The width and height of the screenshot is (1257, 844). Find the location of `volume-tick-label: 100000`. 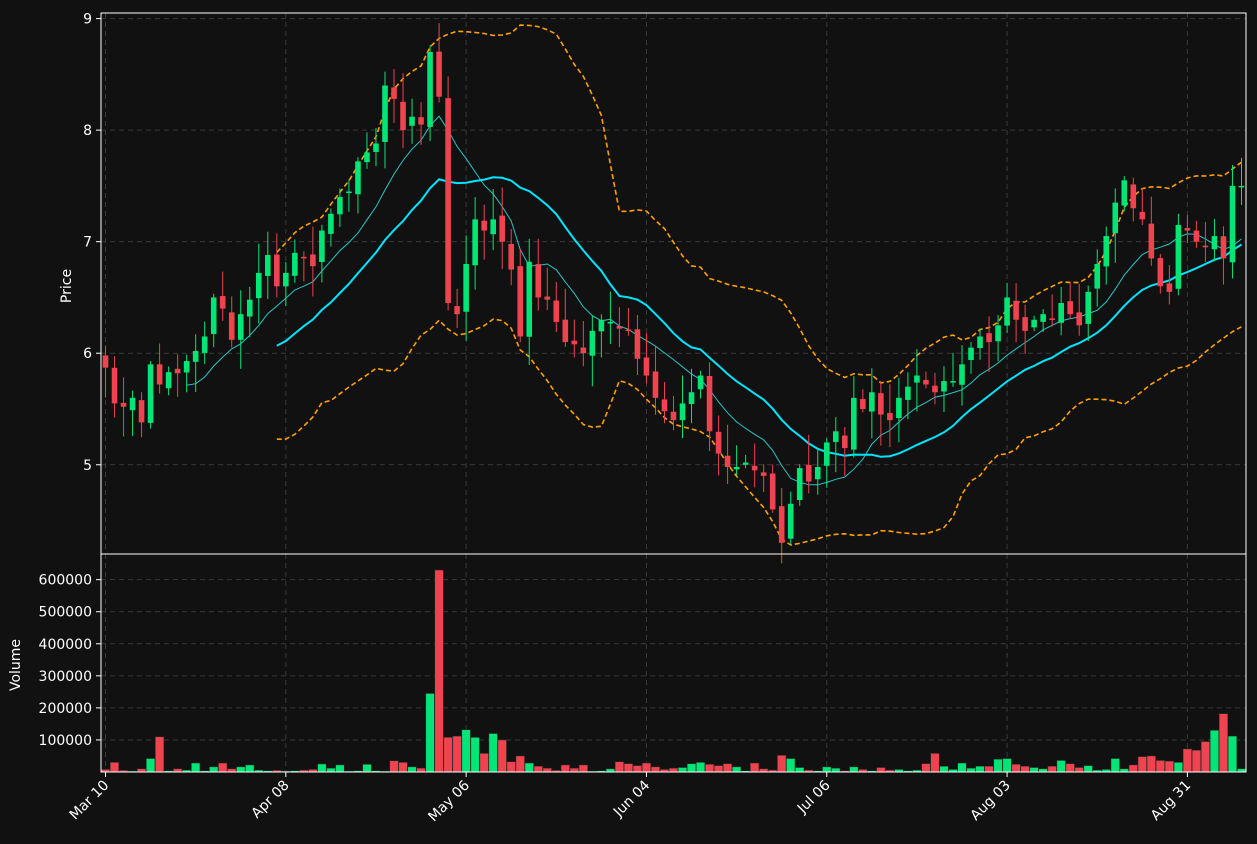

volume-tick-label: 100000 is located at coordinates (65, 741).